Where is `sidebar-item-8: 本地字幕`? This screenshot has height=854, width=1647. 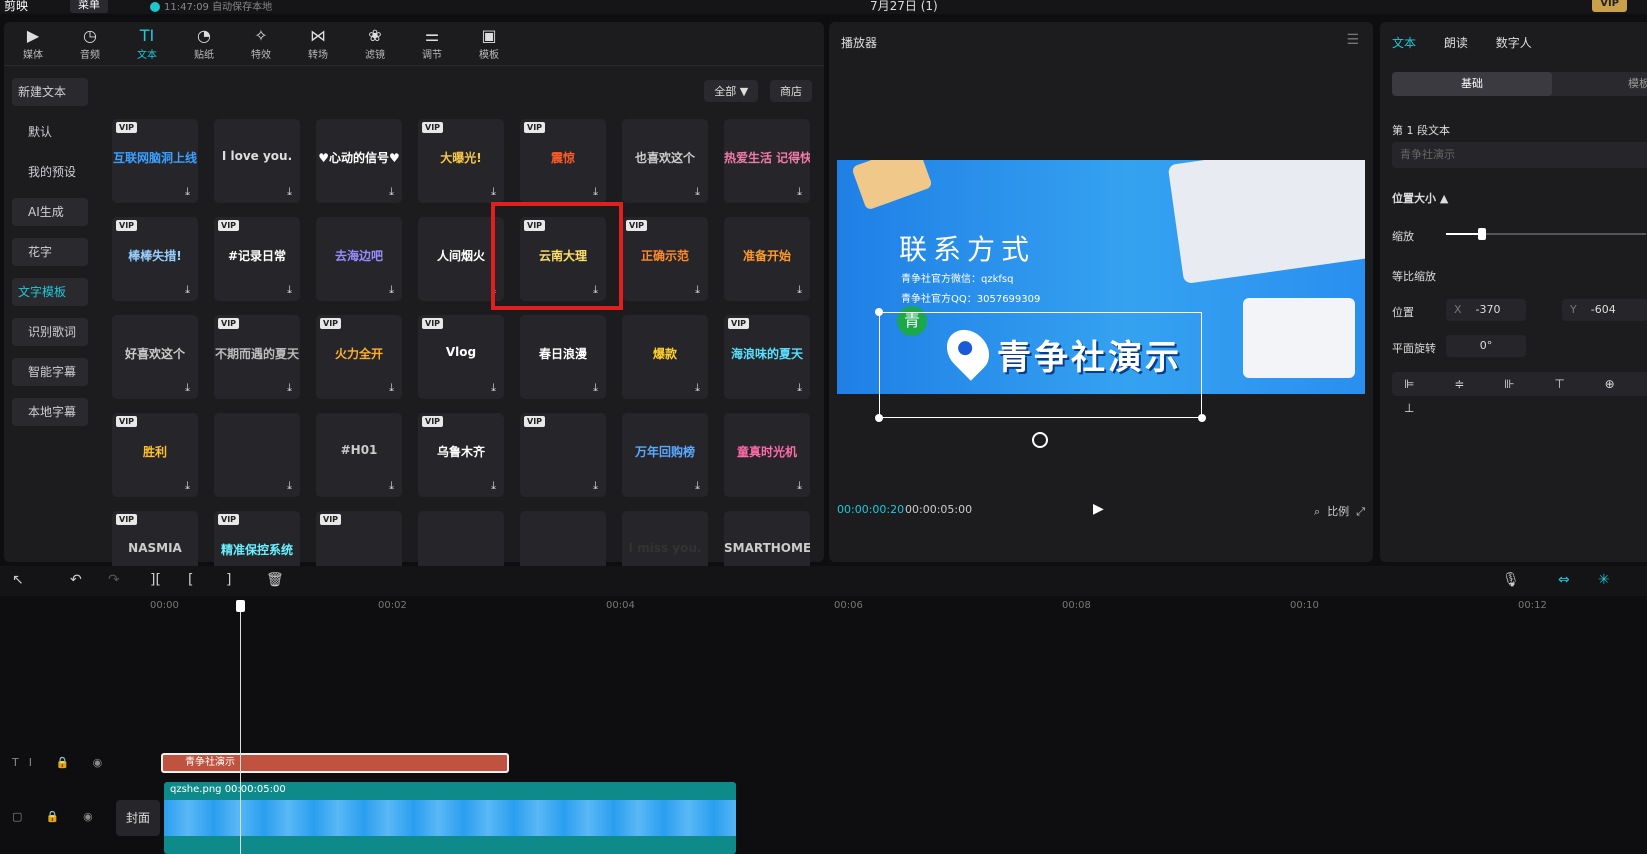 sidebar-item-8: 本地字幕 is located at coordinates (50, 412).